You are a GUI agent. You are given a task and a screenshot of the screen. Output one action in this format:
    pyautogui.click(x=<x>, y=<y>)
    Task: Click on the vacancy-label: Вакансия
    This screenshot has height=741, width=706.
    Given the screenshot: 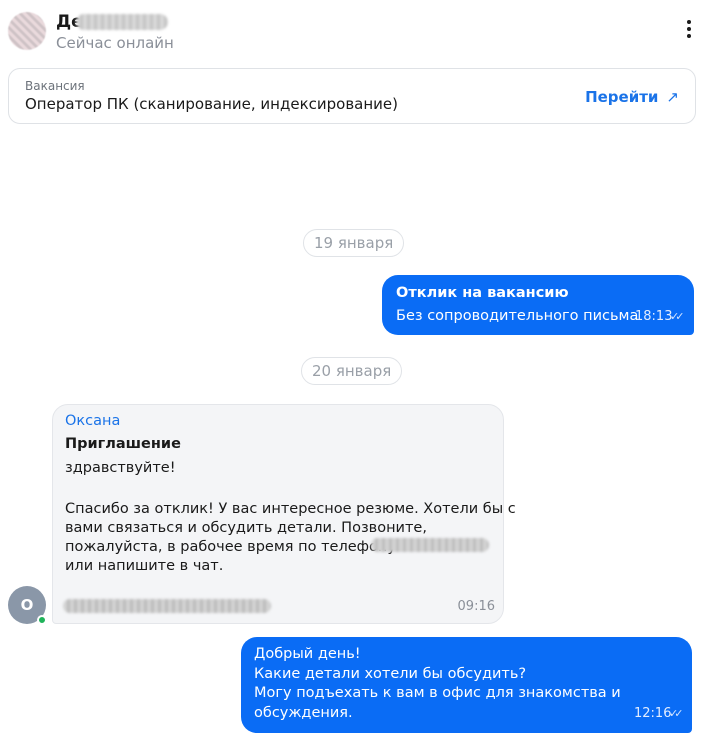 What is the action you would take?
    pyautogui.click(x=55, y=86)
    